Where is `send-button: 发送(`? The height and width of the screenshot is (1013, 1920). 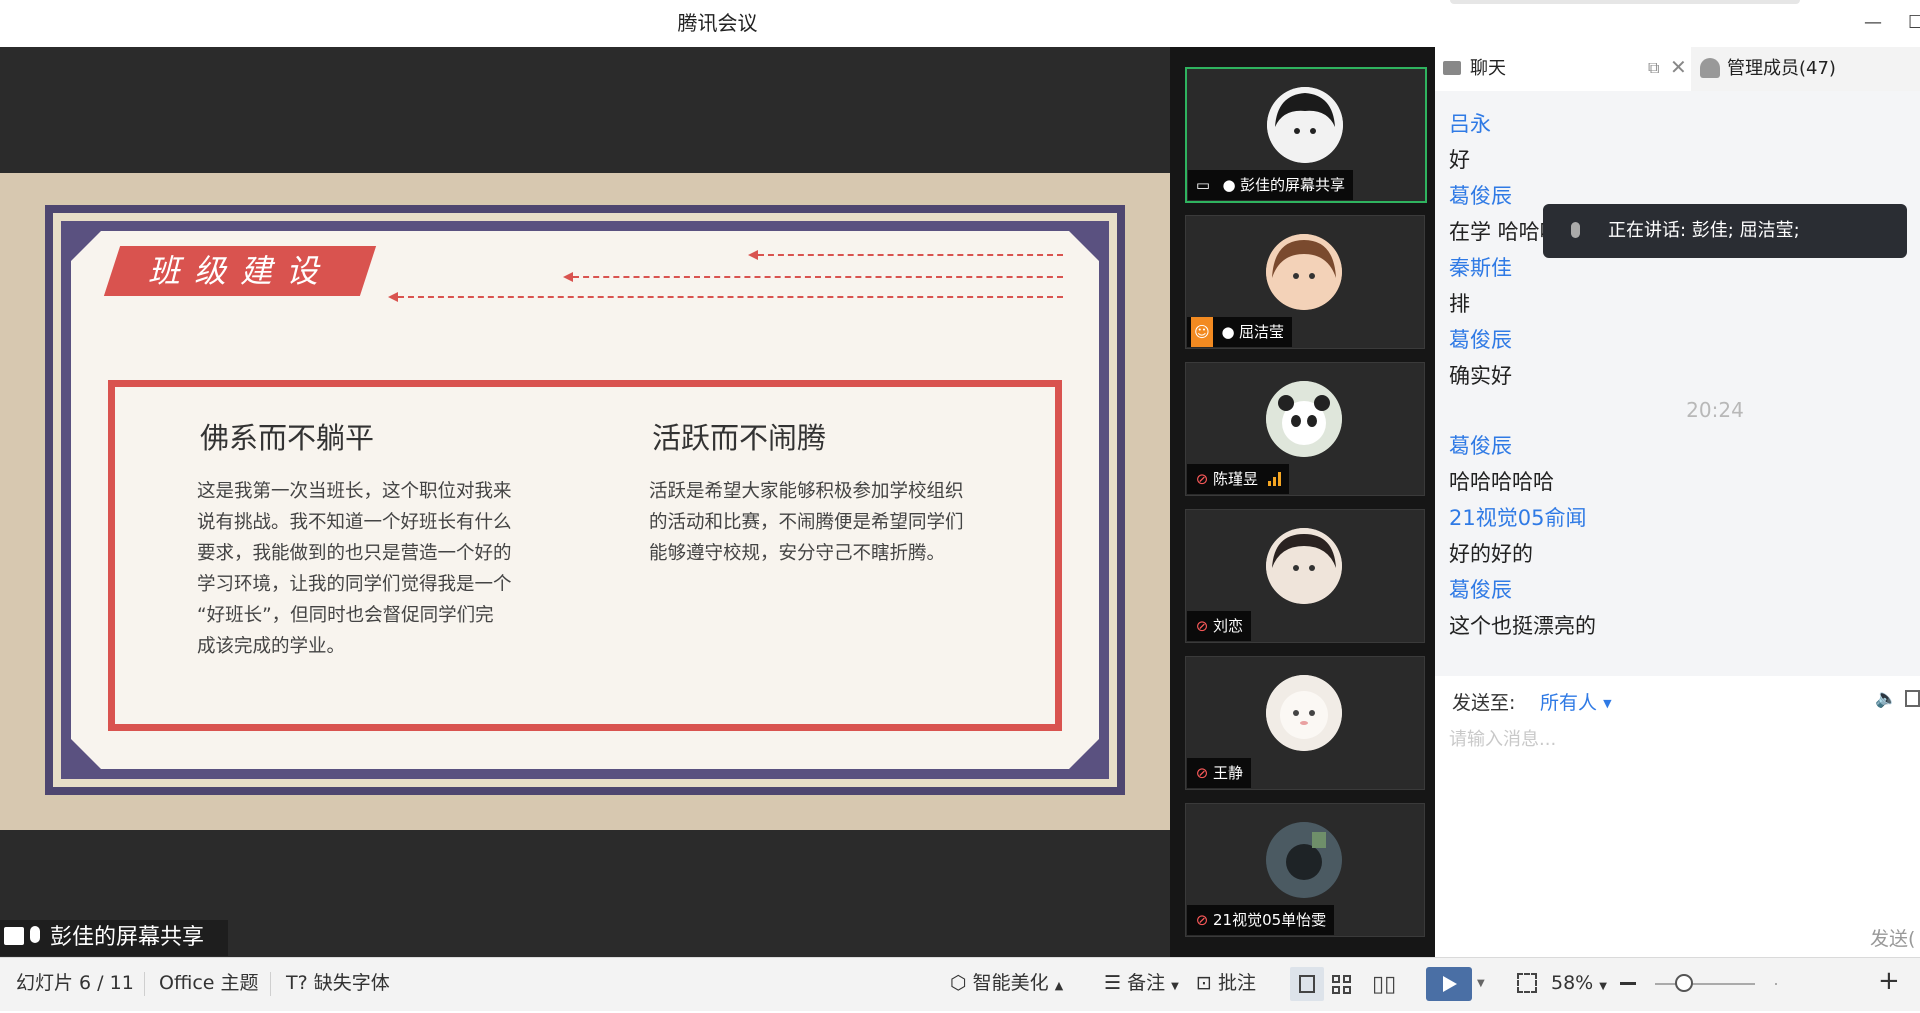
send-button: 发送( is located at coordinates (1892, 937).